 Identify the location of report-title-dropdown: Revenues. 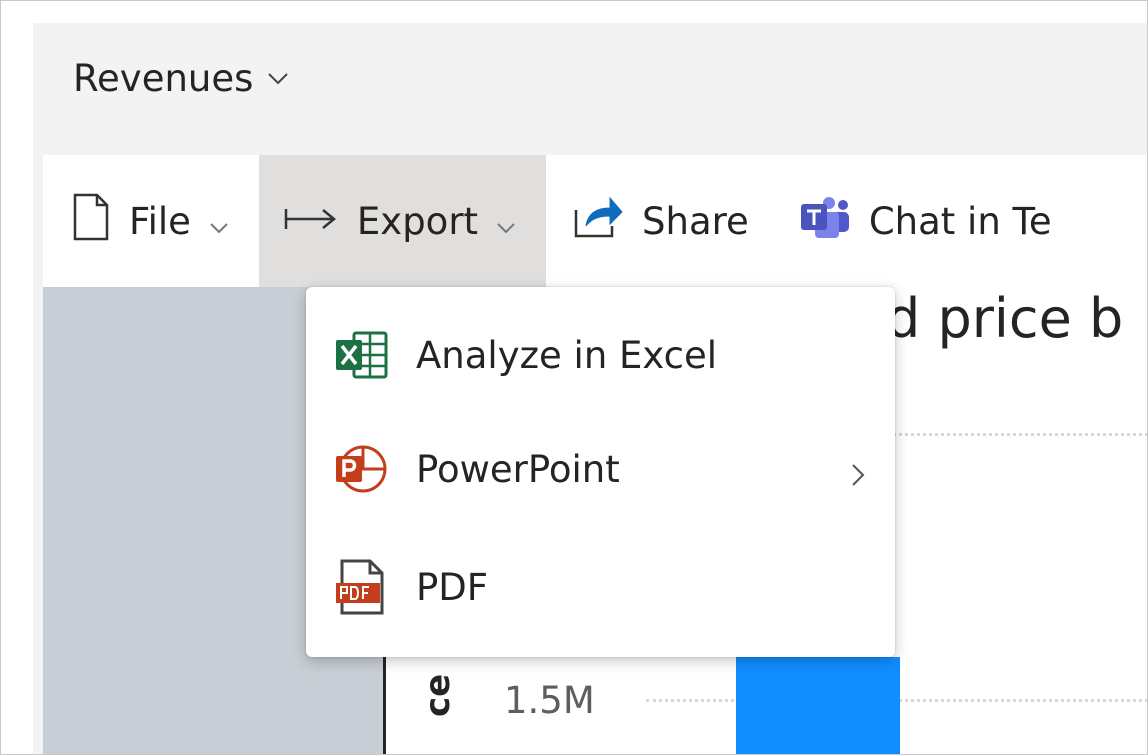
(181, 78).